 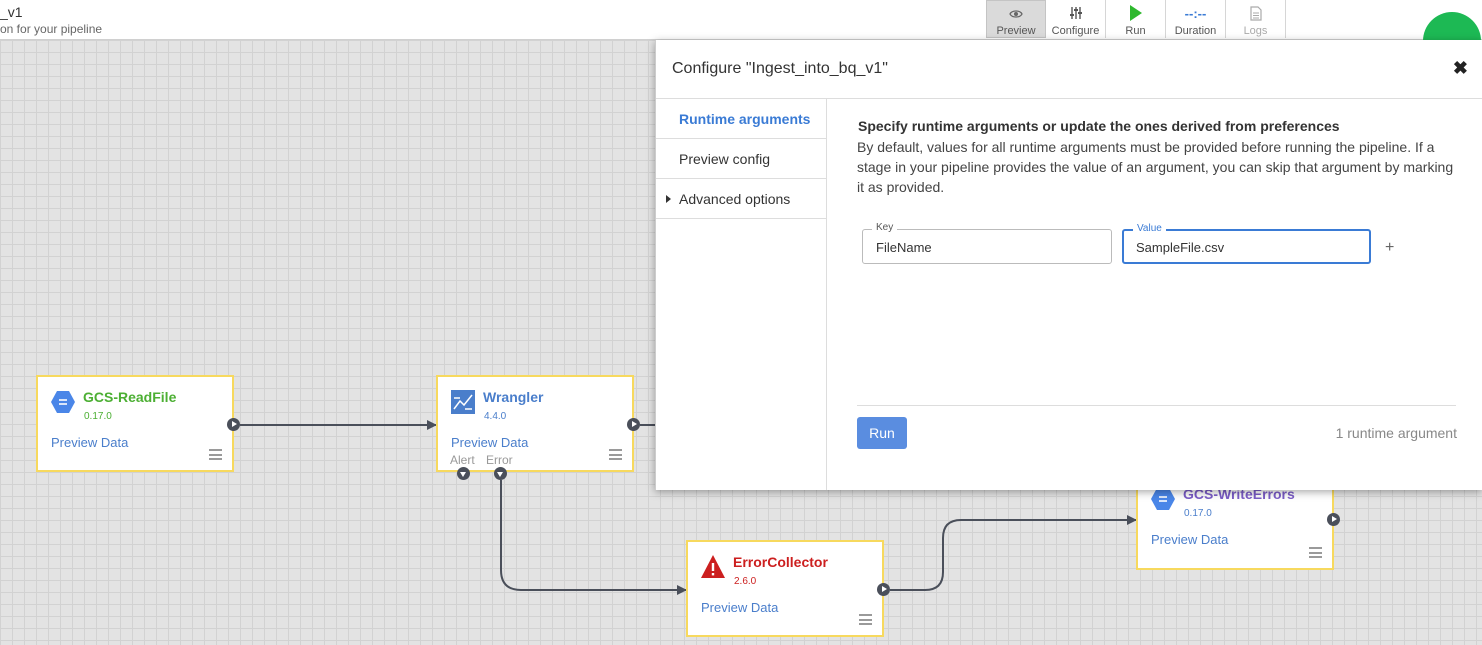 What do you see at coordinates (1255, 13) in the screenshot?
I see `document-icon` at bounding box center [1255, 13].